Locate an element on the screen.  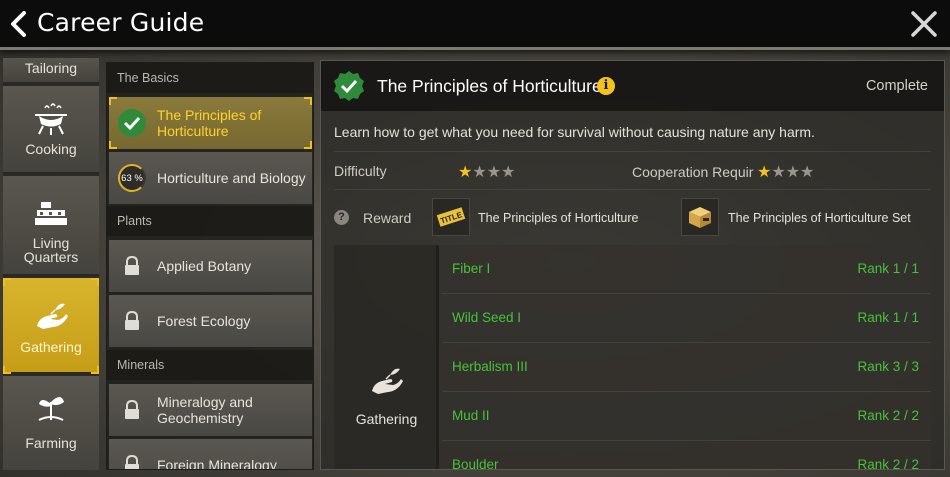
skill-name: Boulder is located at coordinates (475, 463).